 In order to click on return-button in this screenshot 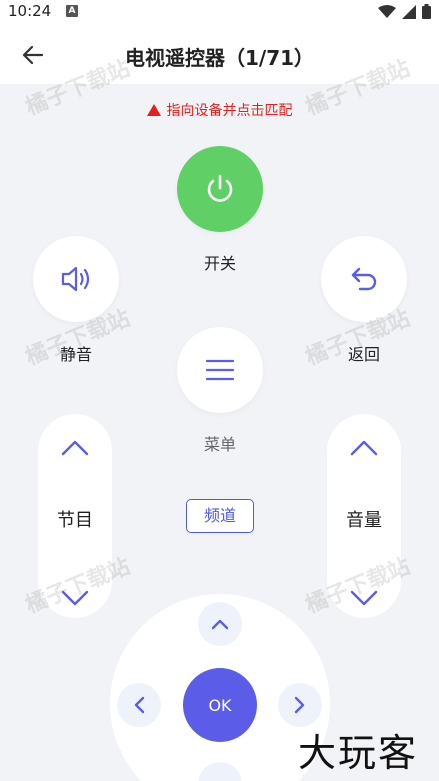, I will do `click(364, 279)`.